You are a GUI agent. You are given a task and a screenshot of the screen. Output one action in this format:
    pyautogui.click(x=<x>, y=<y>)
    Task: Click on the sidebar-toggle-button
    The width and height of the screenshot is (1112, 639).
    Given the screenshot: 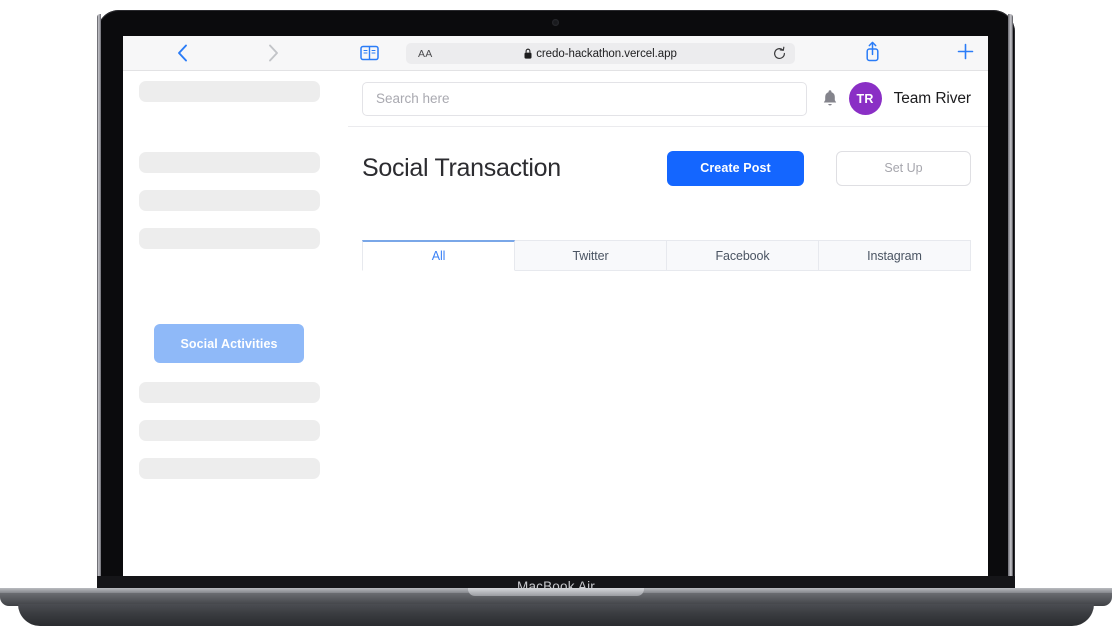 What is the action you would take?
    pyautogui.click(x=369, y=53)
    